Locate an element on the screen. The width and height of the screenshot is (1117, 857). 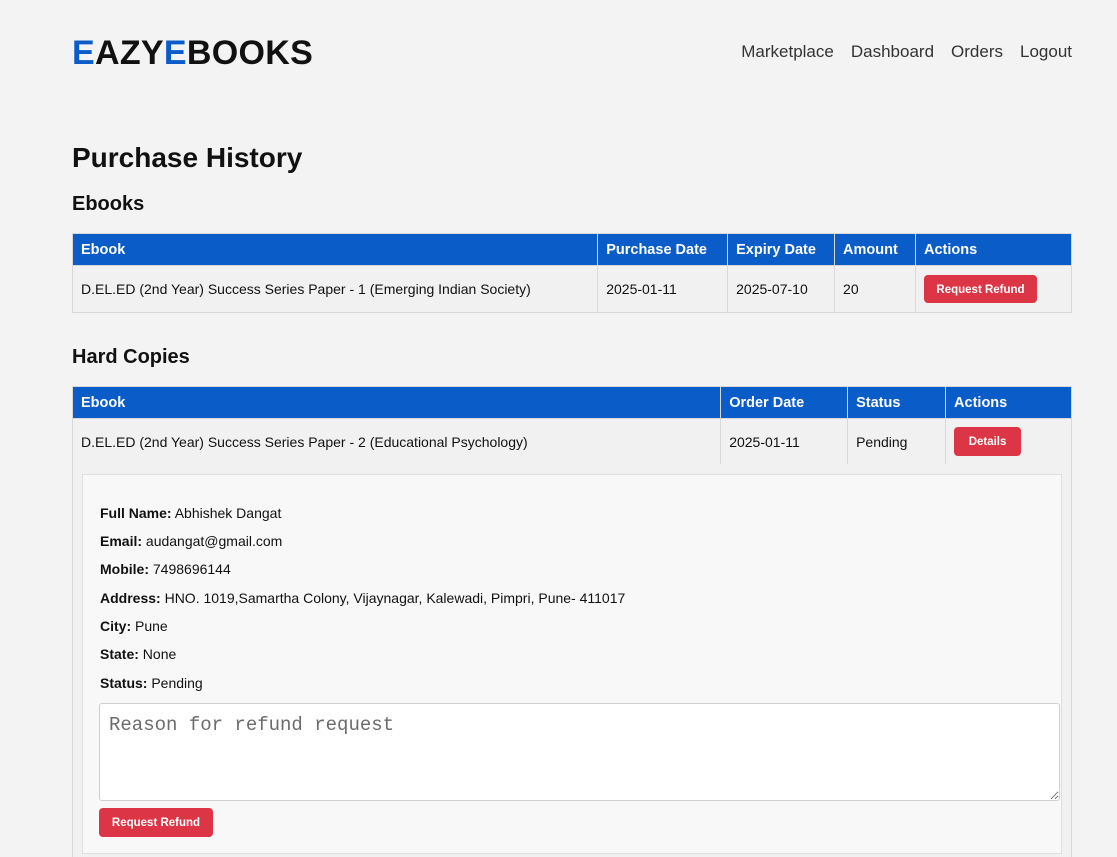
column-header-purchase-date: Purchase Date is located at coordinates (663, 249).